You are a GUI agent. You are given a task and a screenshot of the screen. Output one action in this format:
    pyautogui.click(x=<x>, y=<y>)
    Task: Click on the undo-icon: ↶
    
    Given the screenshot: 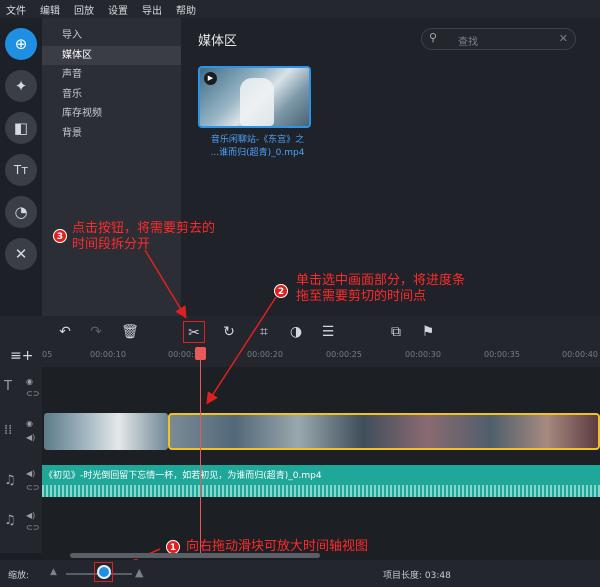 What is the action you would take?
    pyautogui.click(x=65, y=332)
    